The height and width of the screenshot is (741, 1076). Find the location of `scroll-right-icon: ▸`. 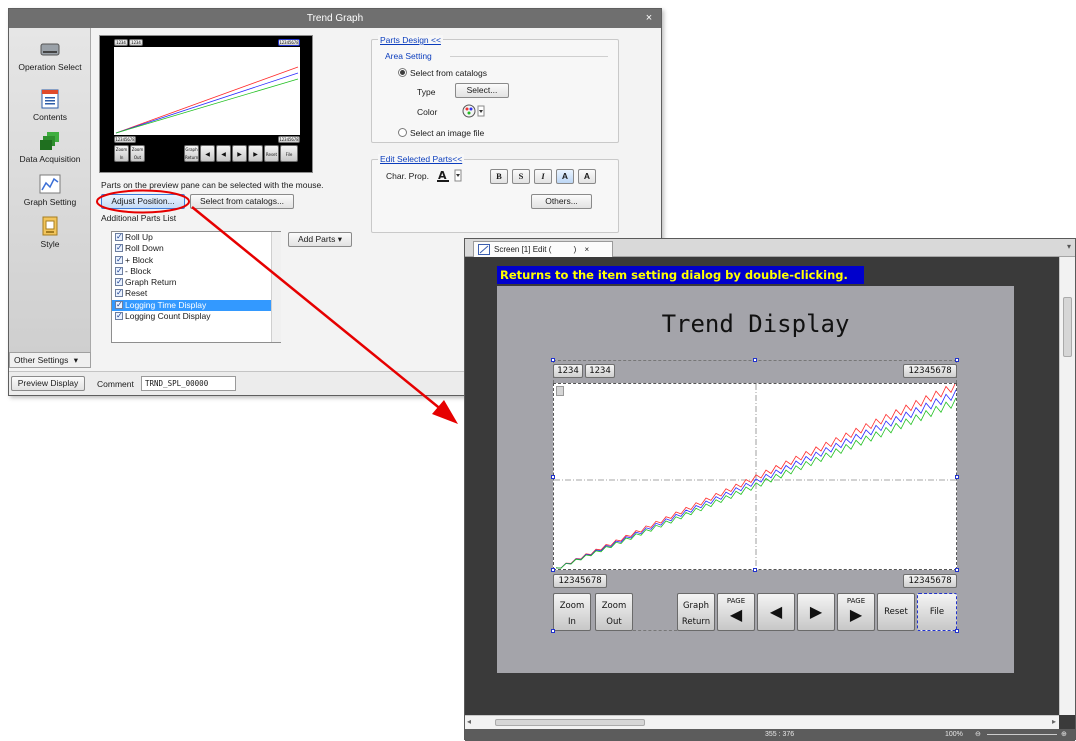

scroll-right-icon: ▸ is located at coordinates (1054, 721).